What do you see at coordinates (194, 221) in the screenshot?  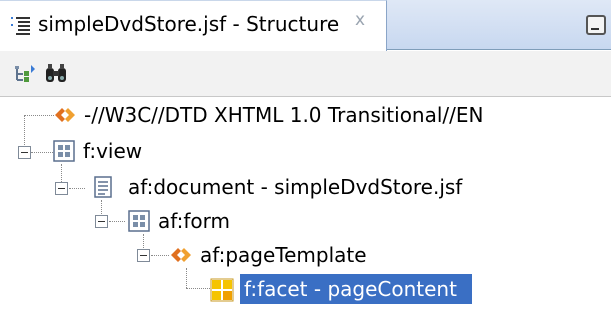 I see `tree-node-label: af:form` at bounding box center [194, 221].